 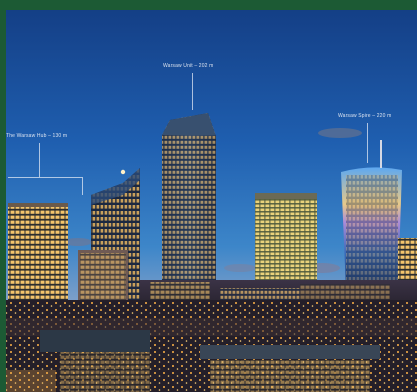 What do you see at coordinates (37, 136) in the screenshot?
I see `the-warsaw-hub-callout: The Warsaw Hub – 130 m` at bounding box center [37, 136].